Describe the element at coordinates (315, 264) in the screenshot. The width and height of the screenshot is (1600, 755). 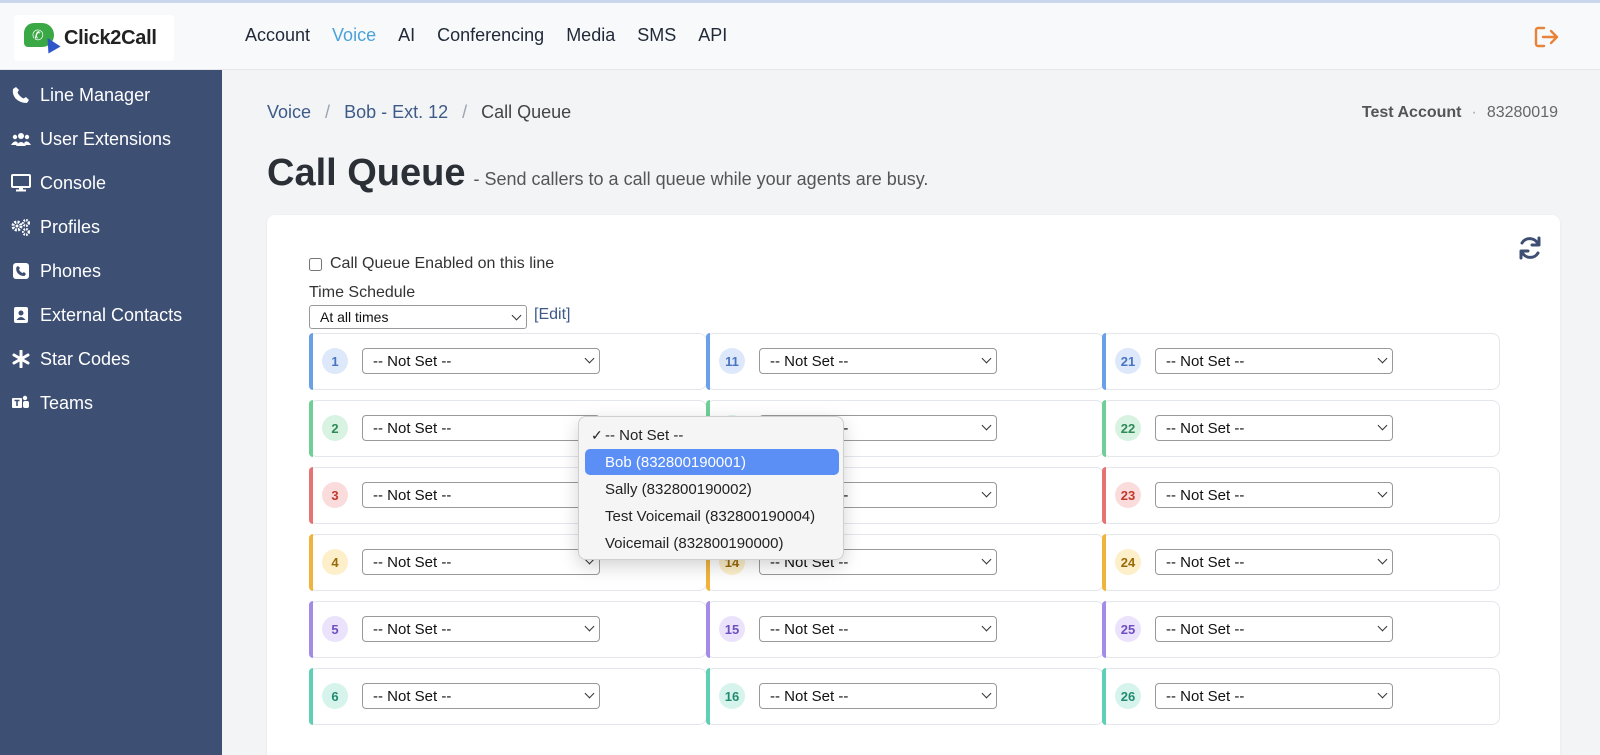
I see `call-queue-enabled-checkbox` at that location.